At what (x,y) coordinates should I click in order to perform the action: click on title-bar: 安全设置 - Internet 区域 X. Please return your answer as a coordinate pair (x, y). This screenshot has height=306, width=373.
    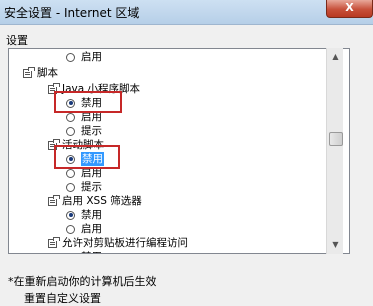
    Looking at the image, I should click on (186, 12).